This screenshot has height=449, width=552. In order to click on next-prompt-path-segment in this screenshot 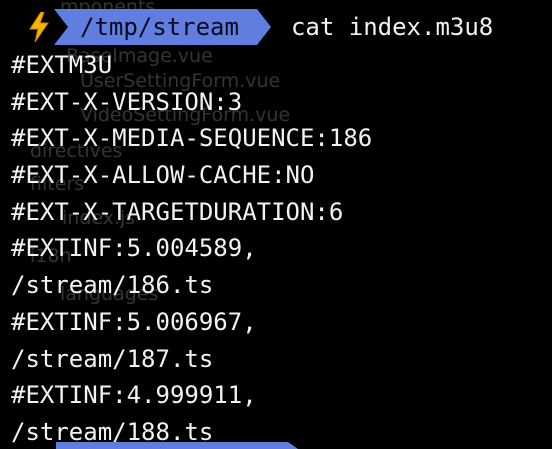, I will do `click(177, 445)`.